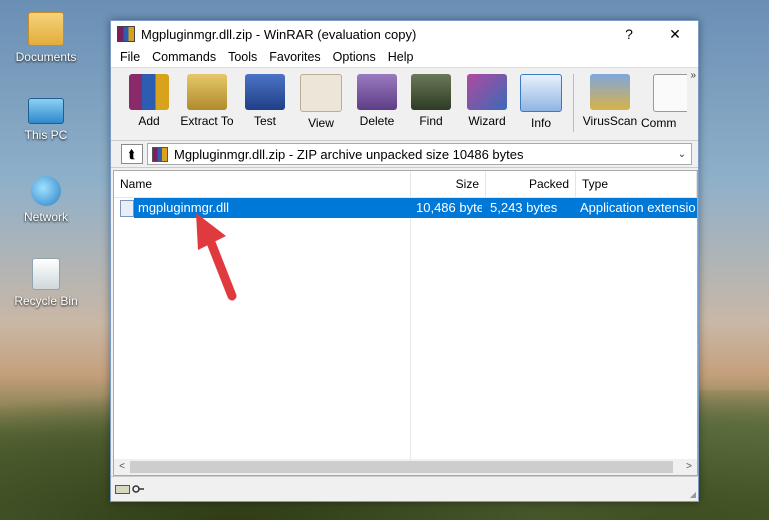  I want to click on file-size-cell: 10,486 byte, so click(449, 207).